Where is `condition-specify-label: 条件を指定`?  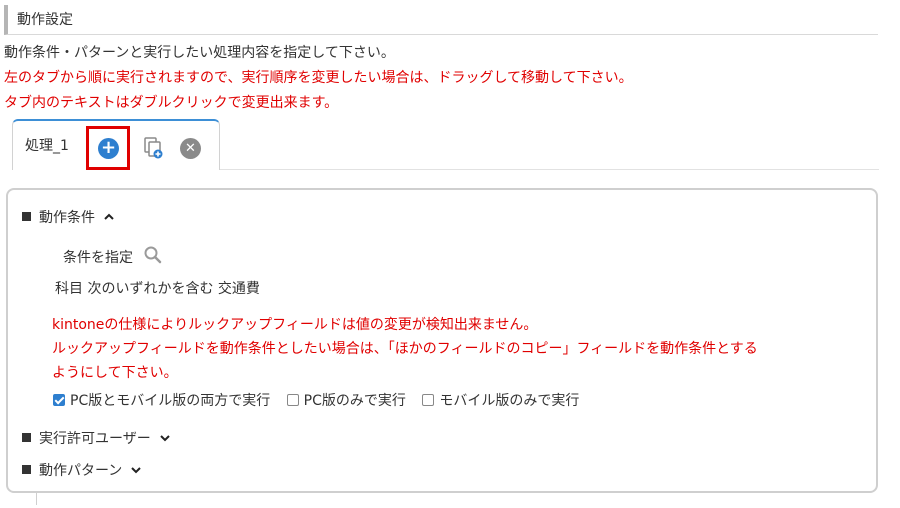
condition-specify-label: 条件を指定 is located at coordinates (98, 258).